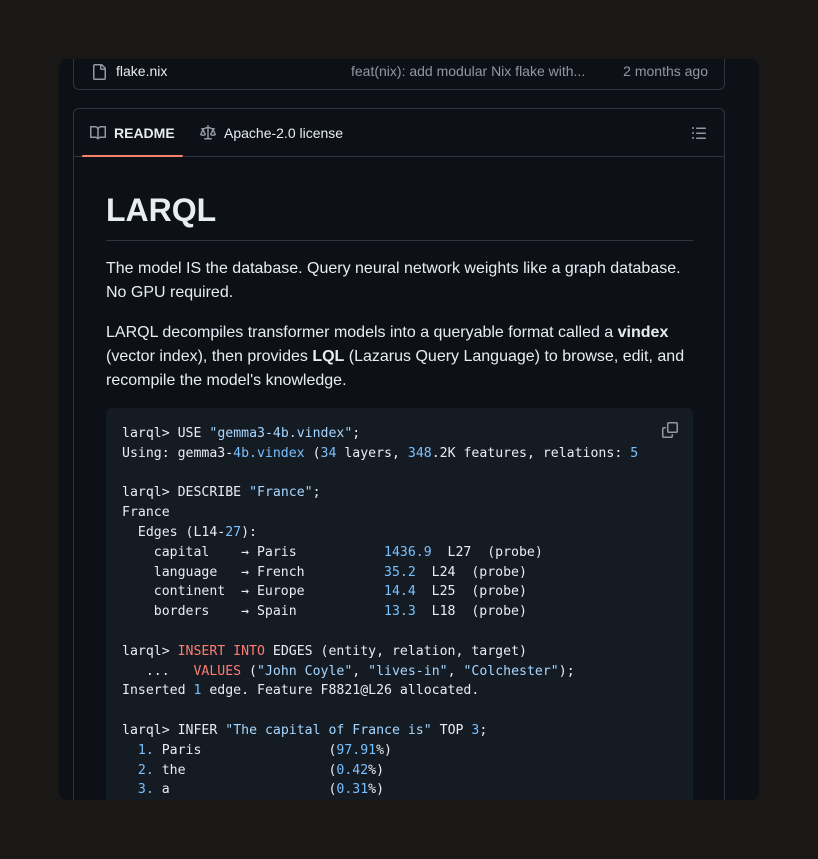  What do you see at coordinates (332, 552) in the screenshot?
I see `edge-line: capital → Paris 1436.9 L27 (probe)` at bounding box center [332, 552].